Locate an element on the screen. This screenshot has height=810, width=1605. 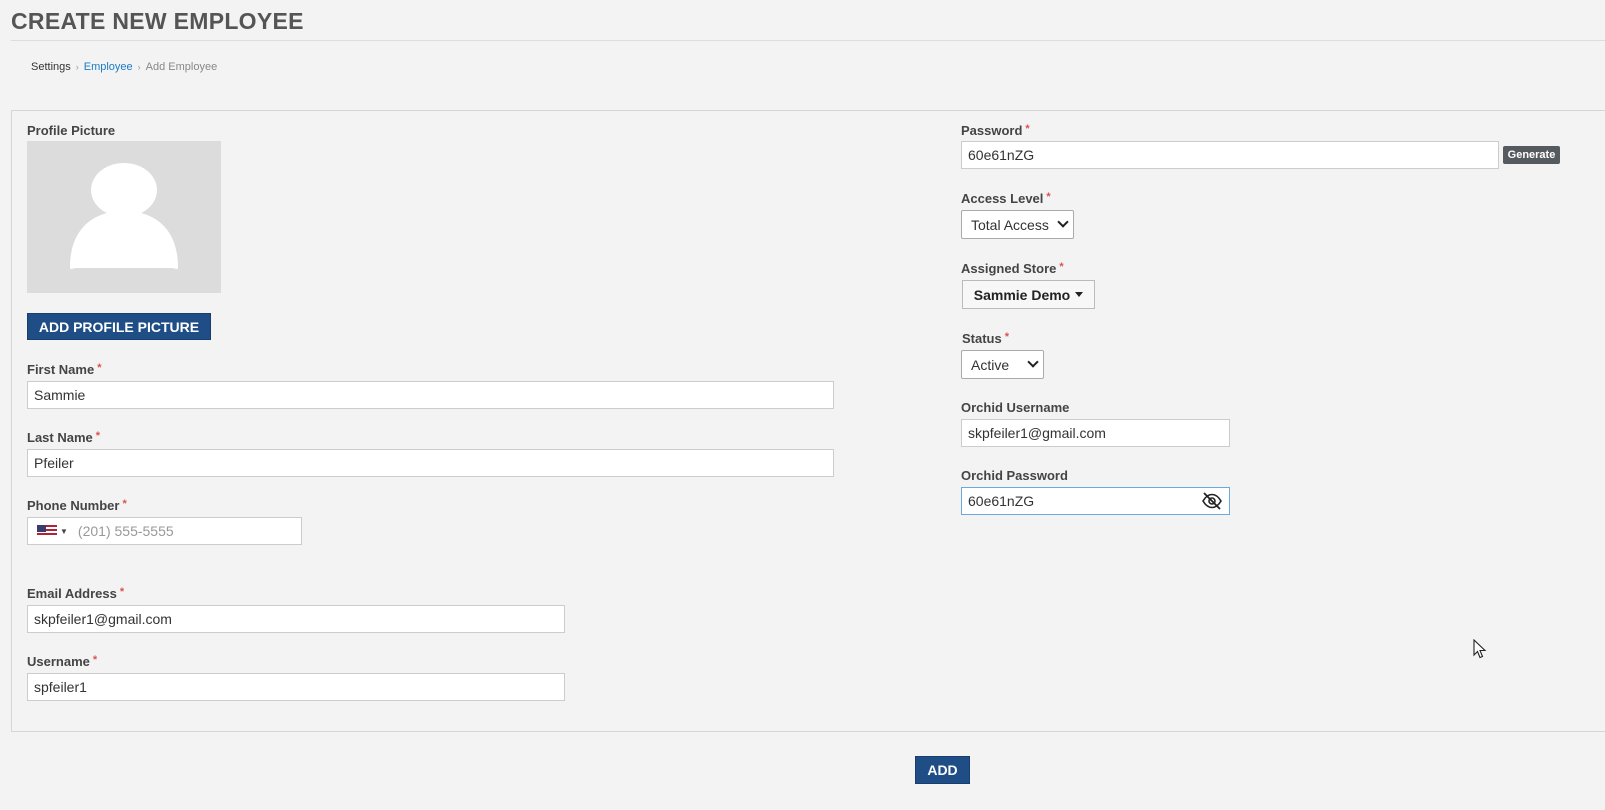
generate-password-button: Generate is located at coordinates (1531, 155).